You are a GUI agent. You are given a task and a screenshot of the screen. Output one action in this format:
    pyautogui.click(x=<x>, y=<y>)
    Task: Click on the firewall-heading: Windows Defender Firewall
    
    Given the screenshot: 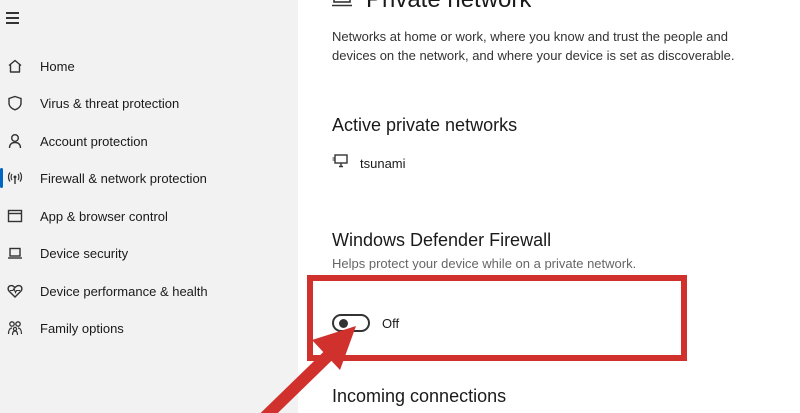 What is the action you would take?
    pyautogui.click(x=442, y=240)
    